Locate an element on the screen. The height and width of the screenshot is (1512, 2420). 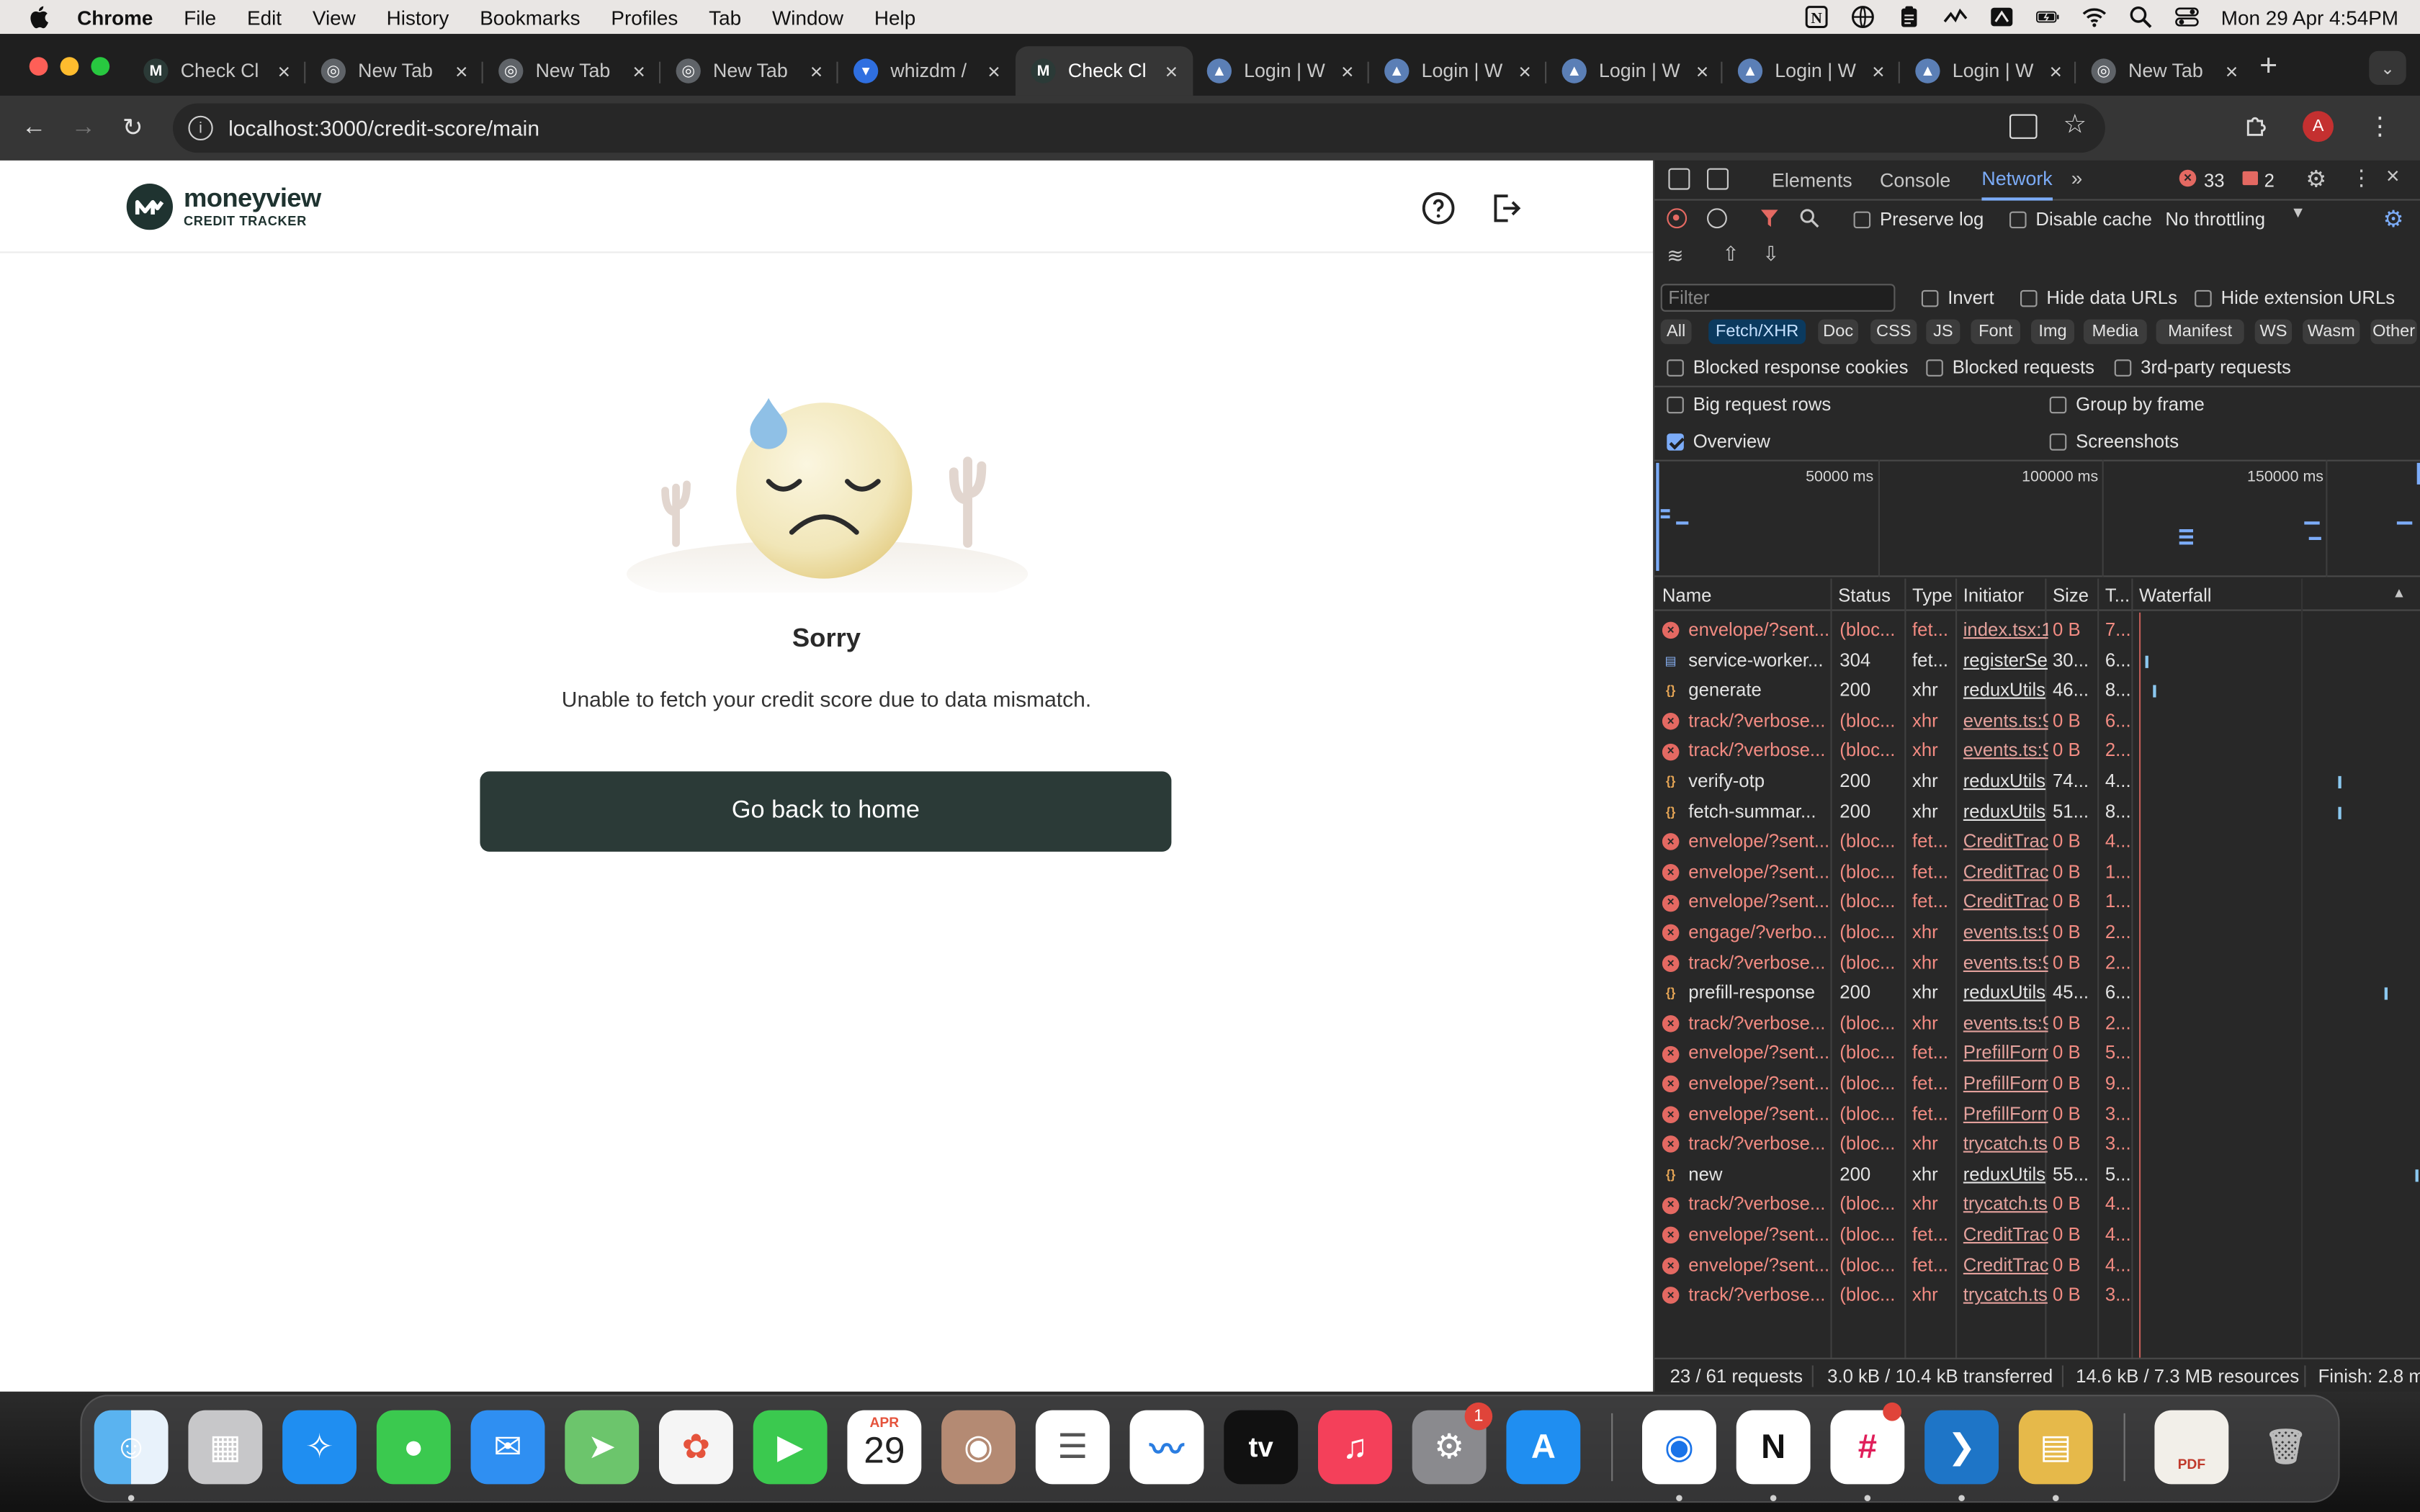
filter-img: Img is located at coordinates (2052, 331).